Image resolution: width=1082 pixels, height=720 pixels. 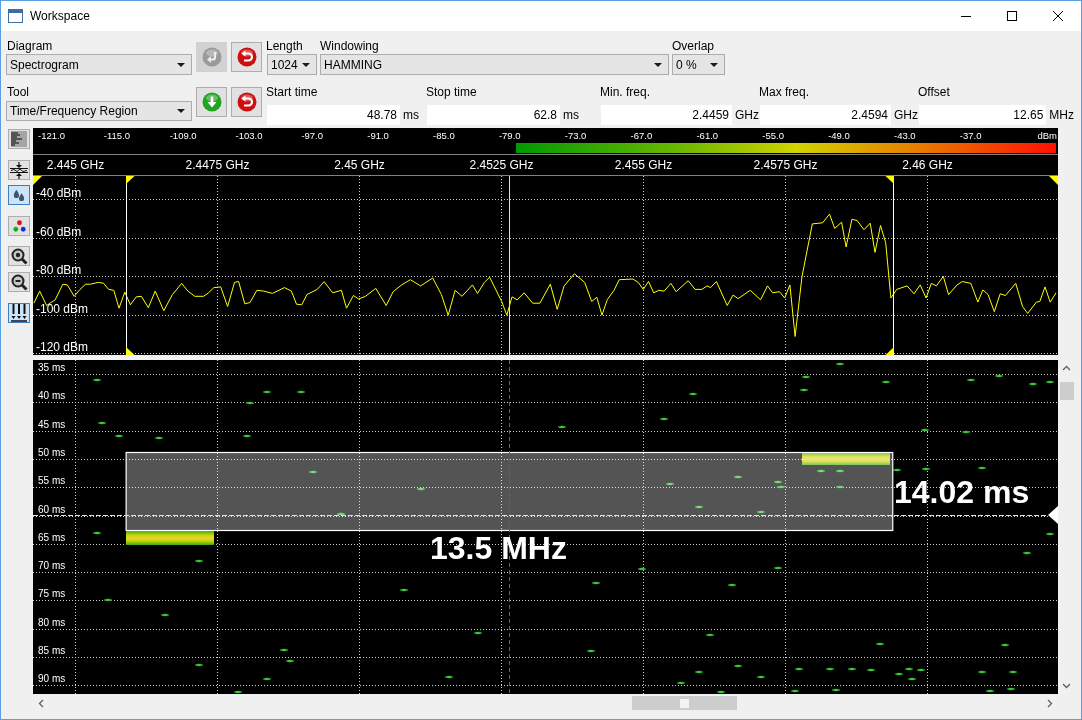 I want to click on zoom-in-button, so click(x=19, y=256).